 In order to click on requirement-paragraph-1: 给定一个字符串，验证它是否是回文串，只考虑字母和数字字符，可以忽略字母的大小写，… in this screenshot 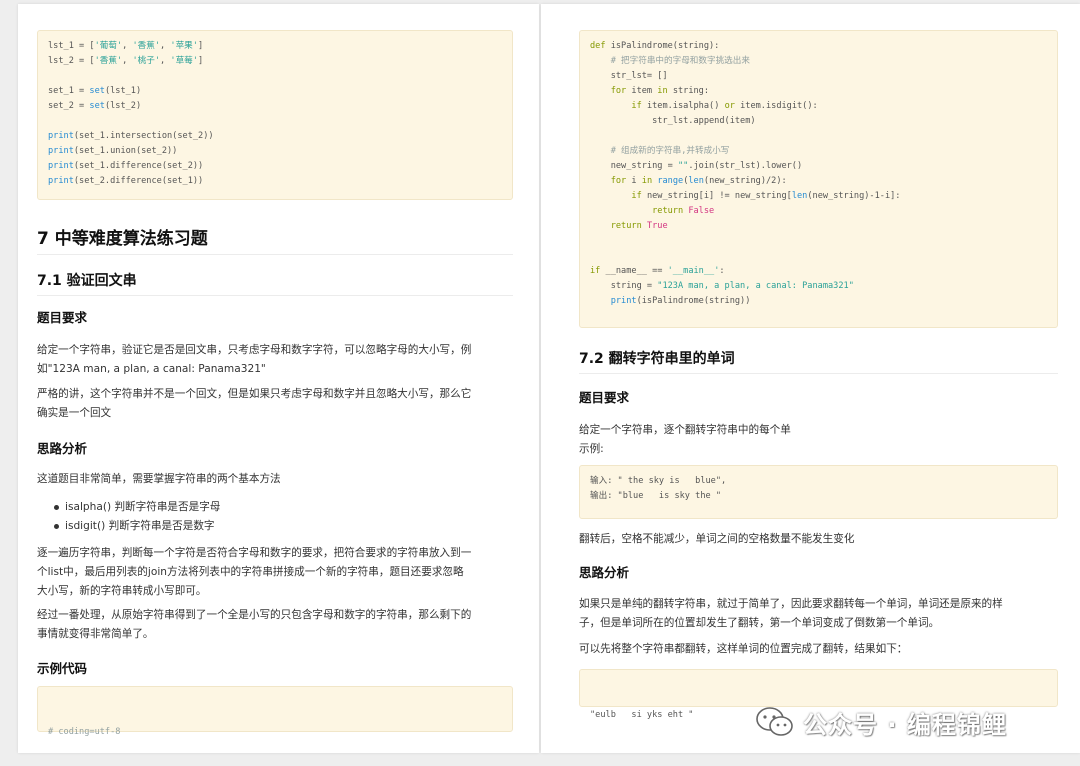, I will do `click(254, 359)`.